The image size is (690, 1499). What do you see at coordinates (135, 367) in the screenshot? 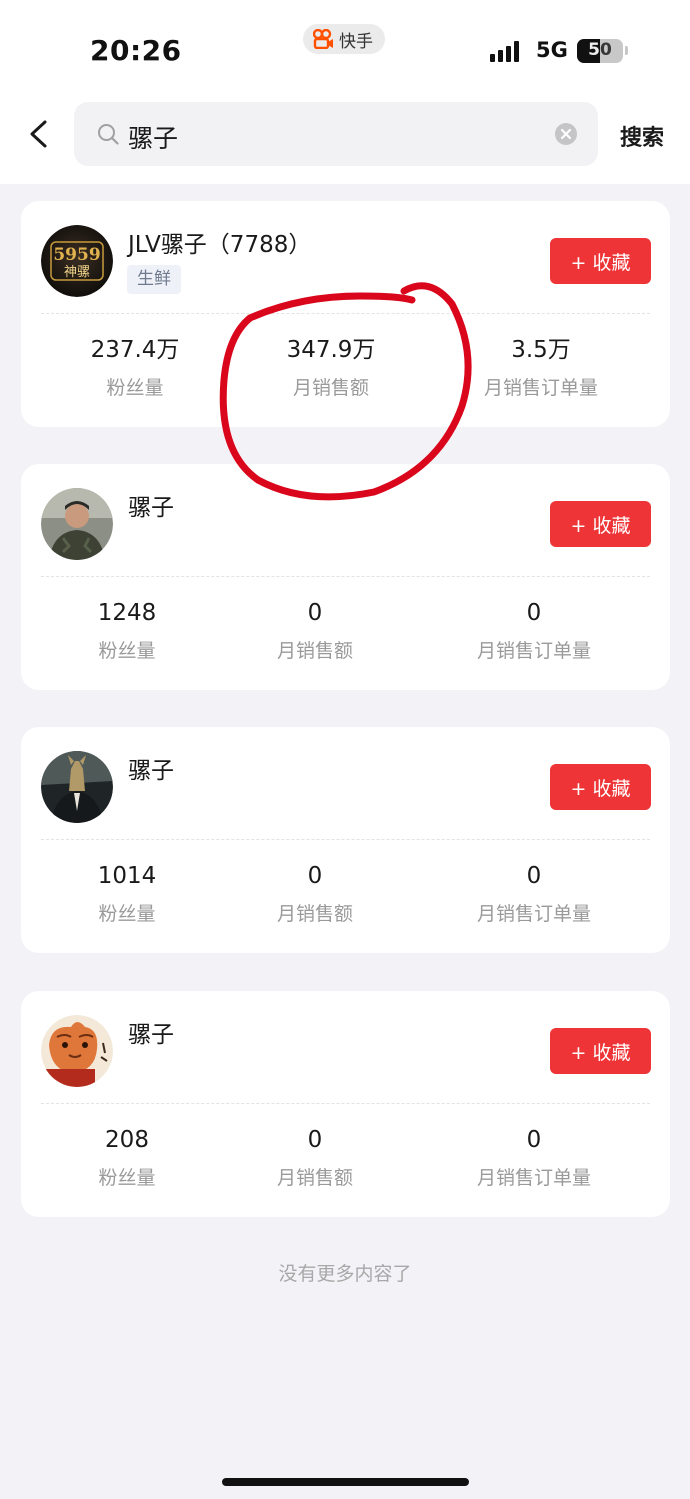
I see `stat-followers: 237.4万 粉丝量` at bounding box center [135, 367].